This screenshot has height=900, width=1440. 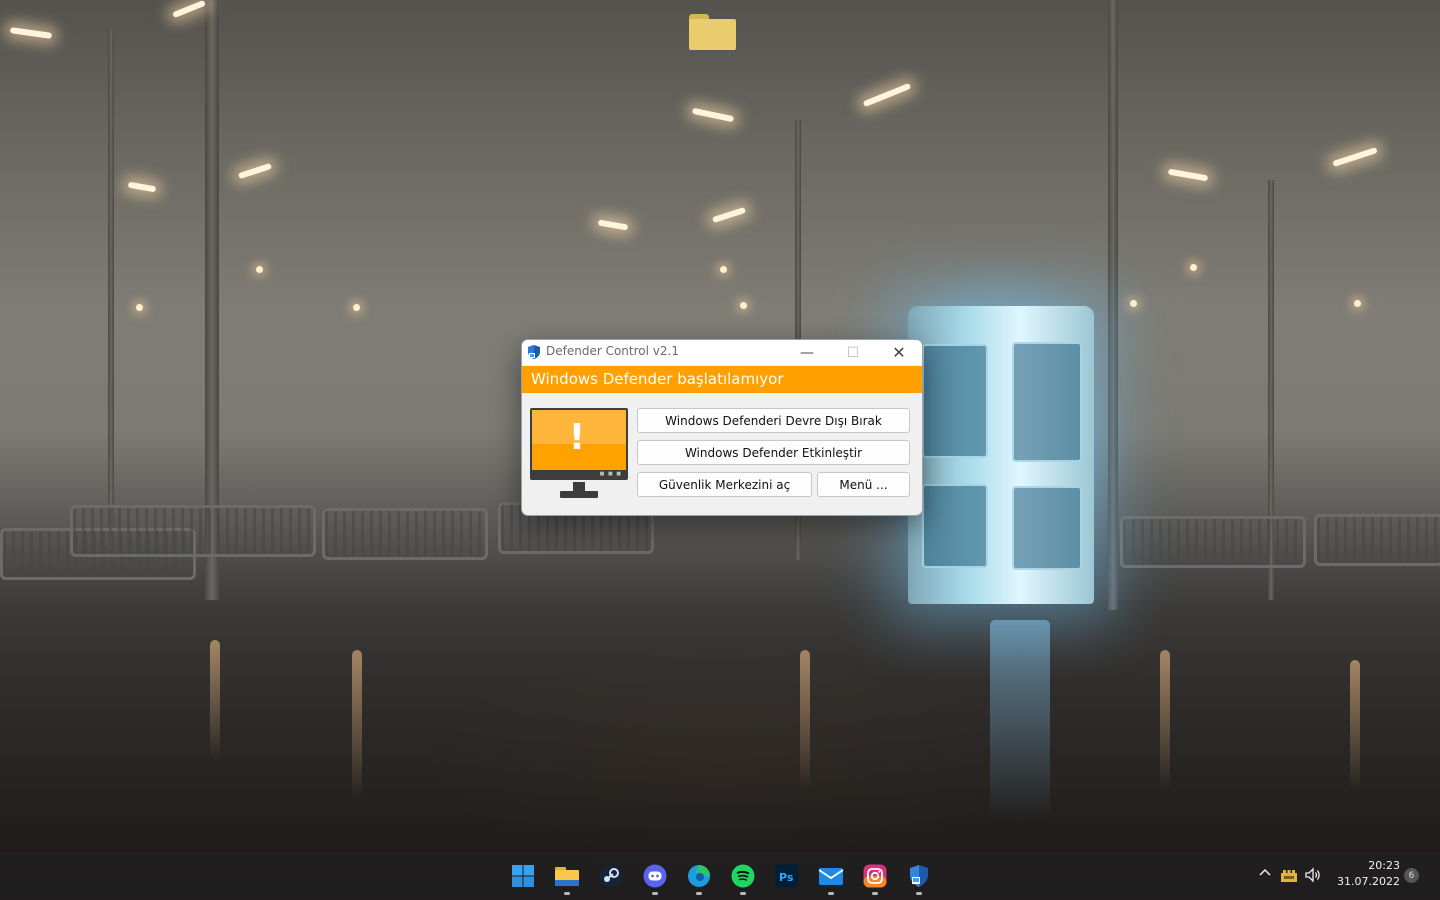 What do you see at coordinates (720, 876) in the screenshot?
I see `taskbar: Ps` at bounding box center [720, 876].